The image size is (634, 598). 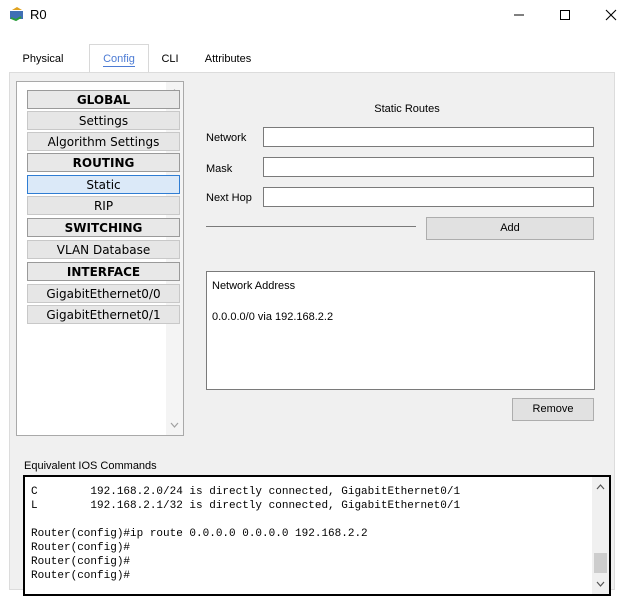 What do you see at coordinates (103, 227) in the screenshot?
I see `sidebar-header-switching: SWITCHING` at bounding box center [103, 227].